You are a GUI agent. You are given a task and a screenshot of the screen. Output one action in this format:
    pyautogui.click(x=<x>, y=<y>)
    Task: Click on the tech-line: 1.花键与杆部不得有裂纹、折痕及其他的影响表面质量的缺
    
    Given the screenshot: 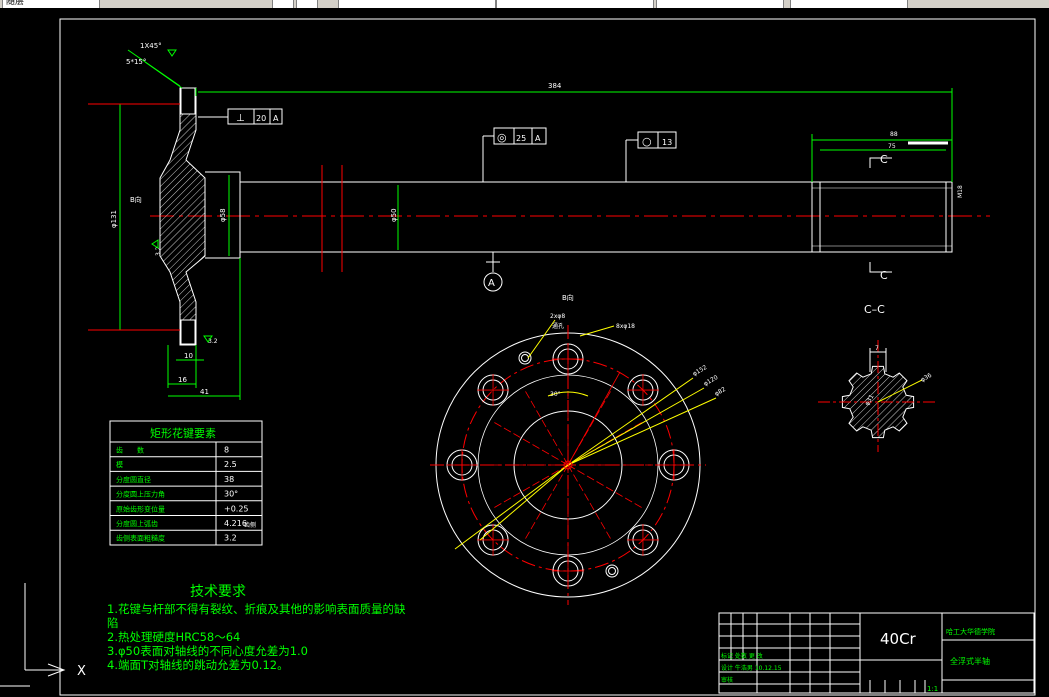 What is the action you would take?
    pyautogui.click(x=256, y=609)
    